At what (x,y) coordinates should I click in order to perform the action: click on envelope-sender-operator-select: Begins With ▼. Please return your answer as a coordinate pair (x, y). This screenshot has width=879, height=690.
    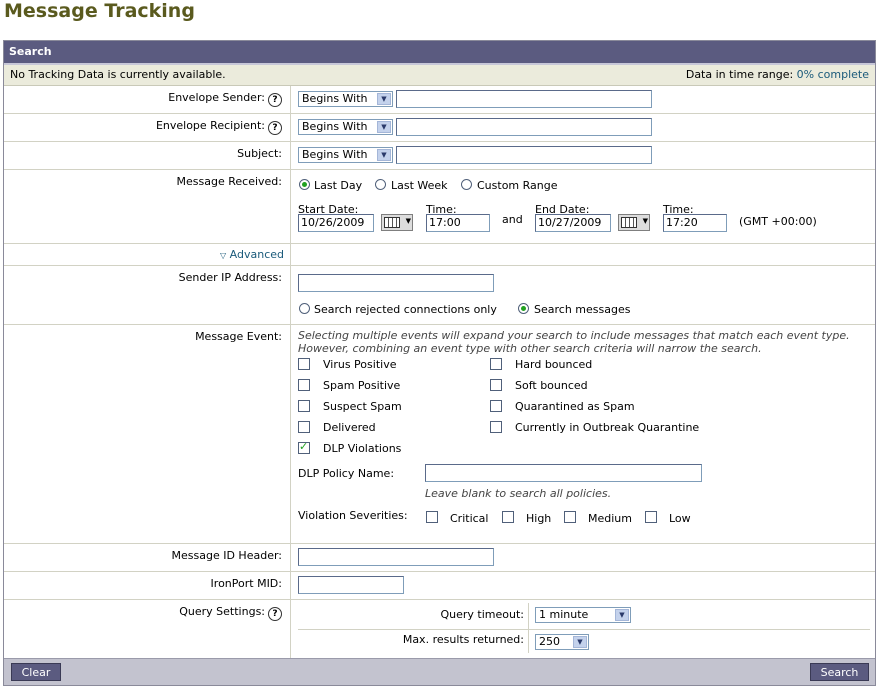
    Looking at the image, I should click on (345, 99).